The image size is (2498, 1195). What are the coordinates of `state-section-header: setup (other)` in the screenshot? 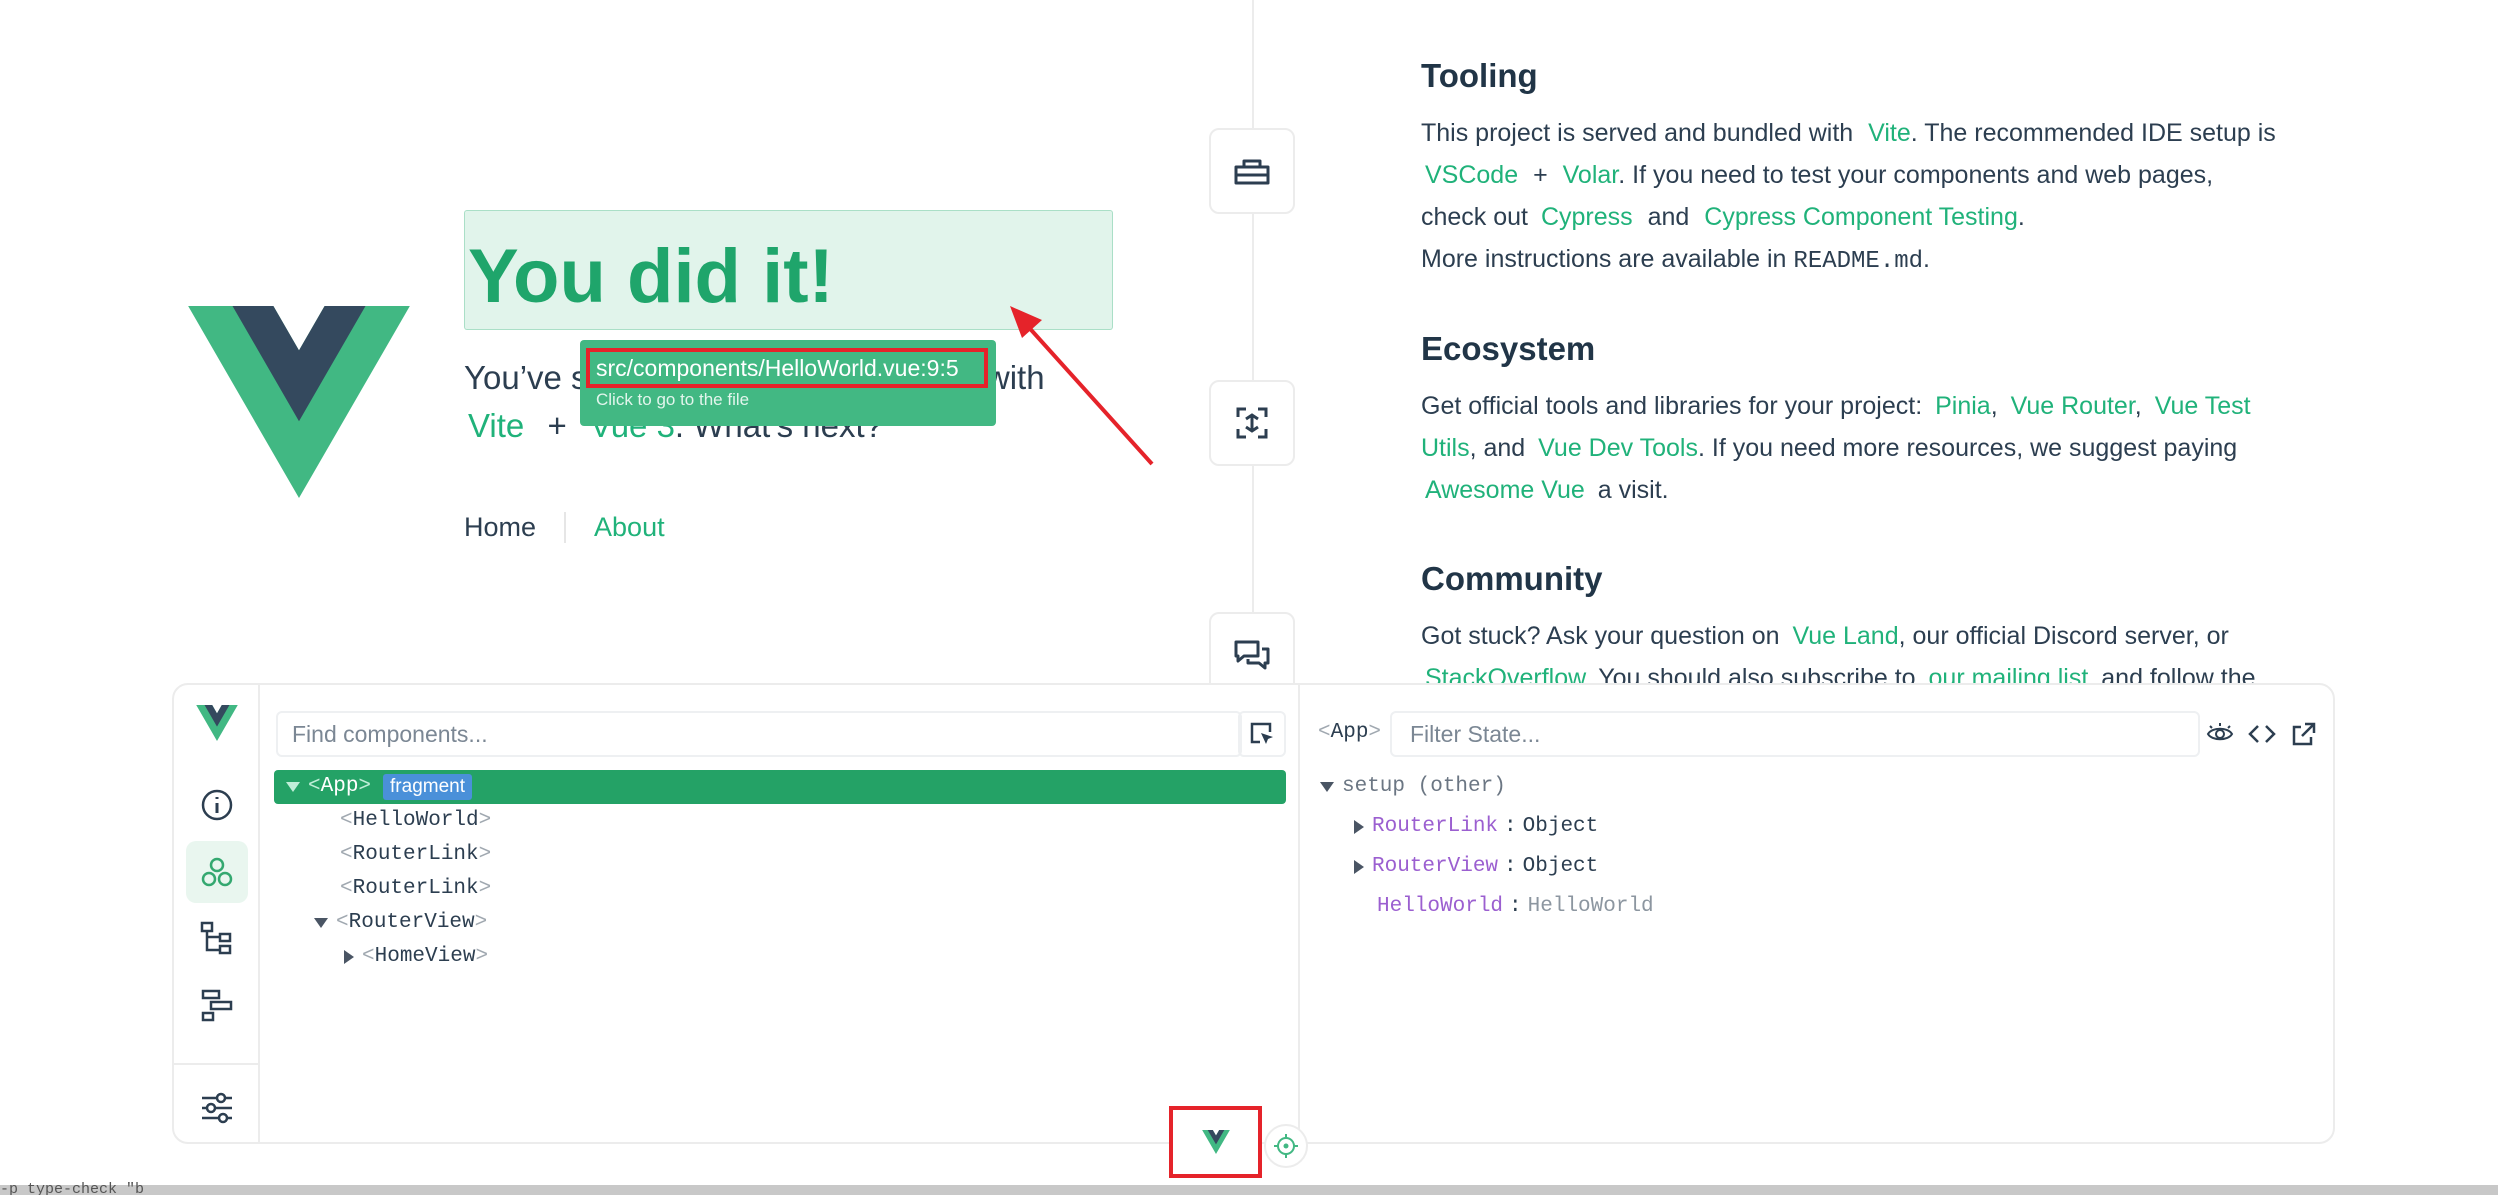 It's located at (1413, 787).